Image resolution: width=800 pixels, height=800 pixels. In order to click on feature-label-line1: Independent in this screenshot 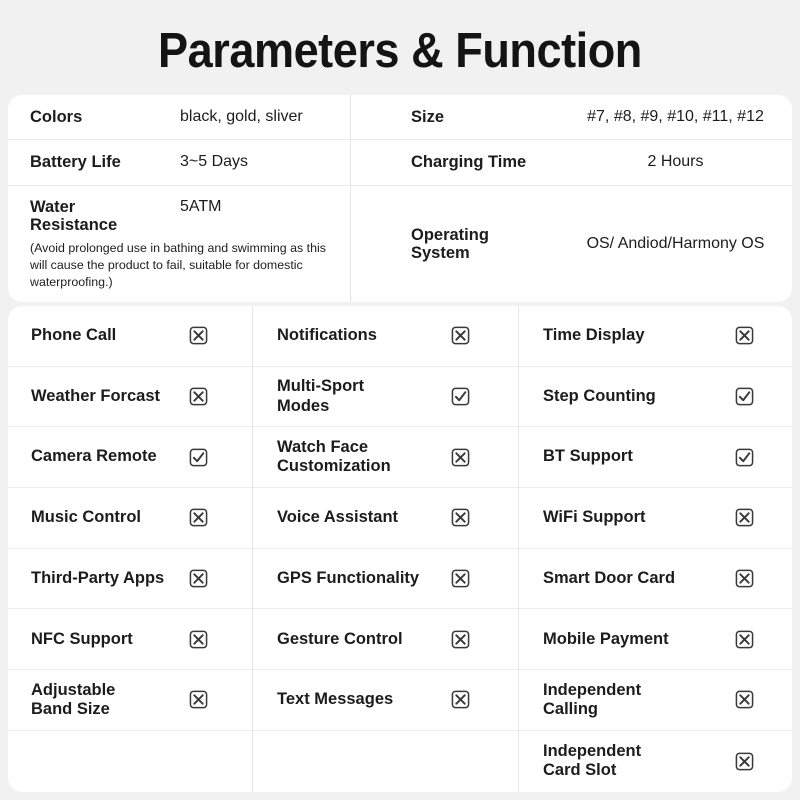, I will do `click(592, 750)`.